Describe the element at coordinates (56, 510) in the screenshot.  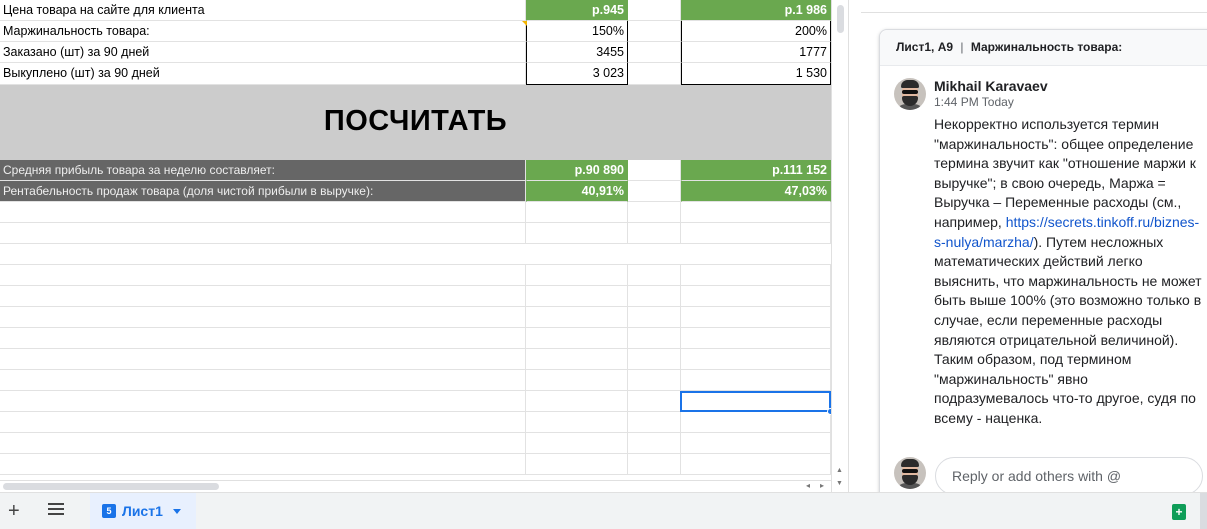
I see `all-sheets-menu-icon` at that location.